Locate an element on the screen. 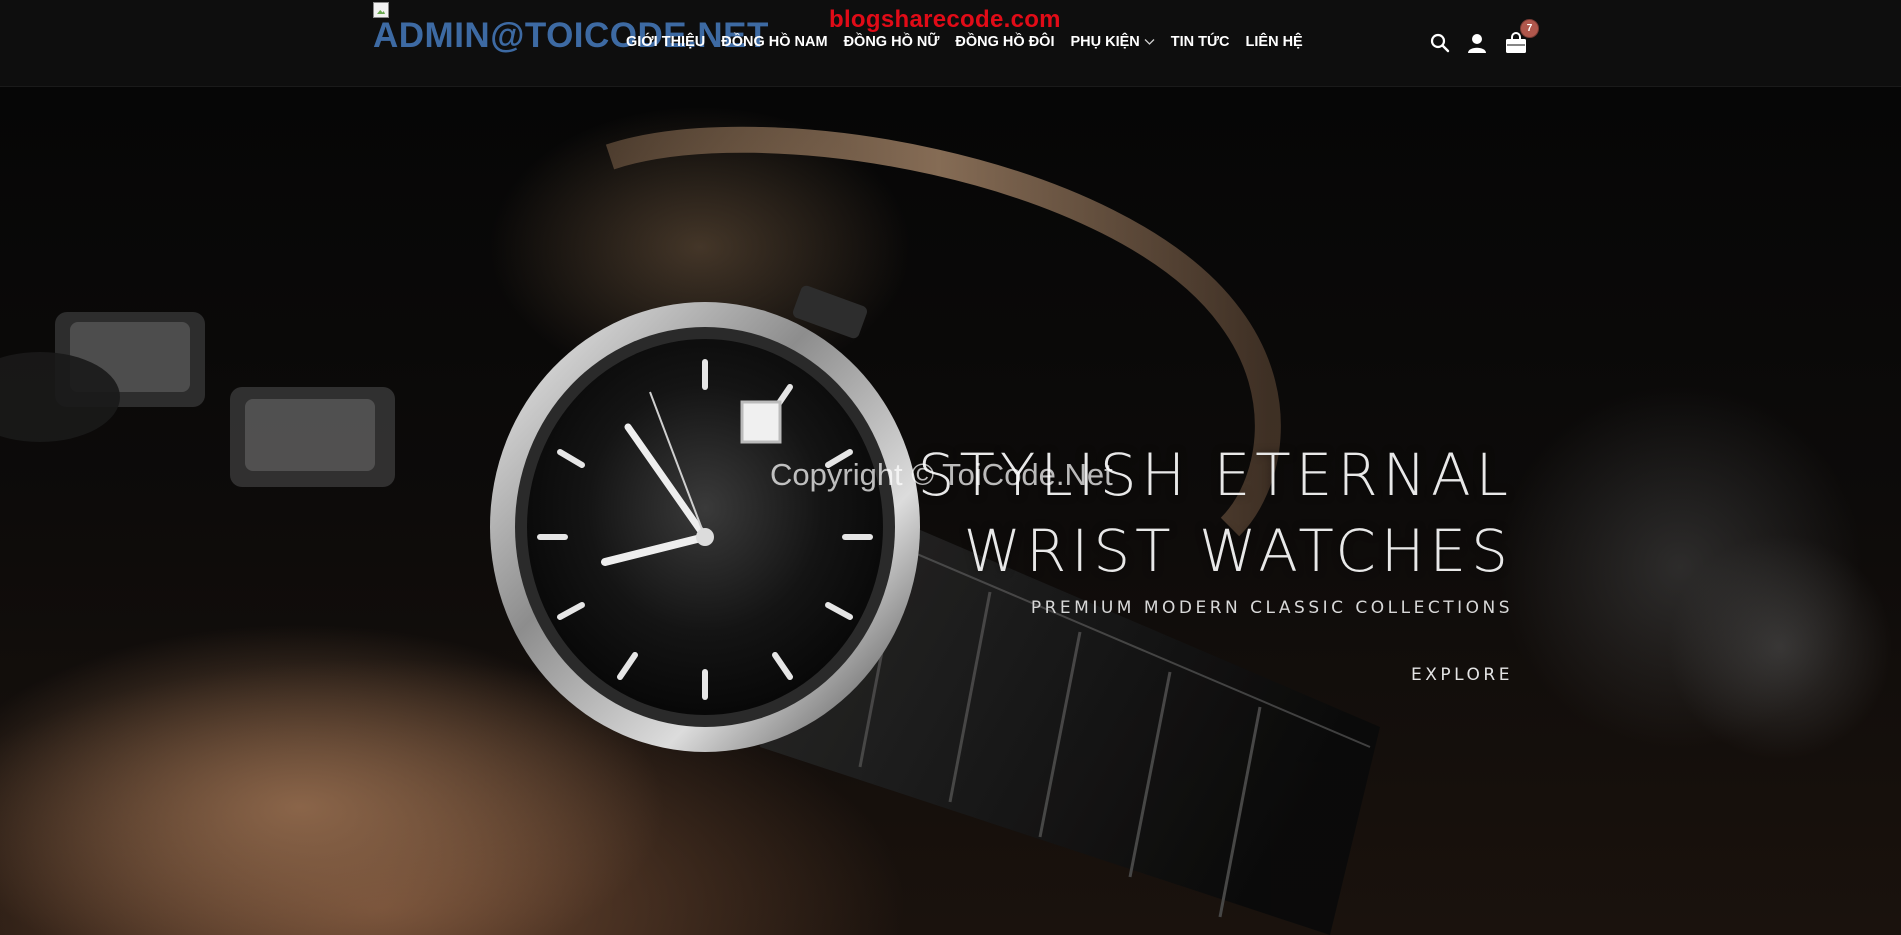 The width and height of the screenshot is (1901, 935). nav-item-dong-ho-doi: ĐỒNG HỒ ĐÔI is located at coordinates (1004, 42).